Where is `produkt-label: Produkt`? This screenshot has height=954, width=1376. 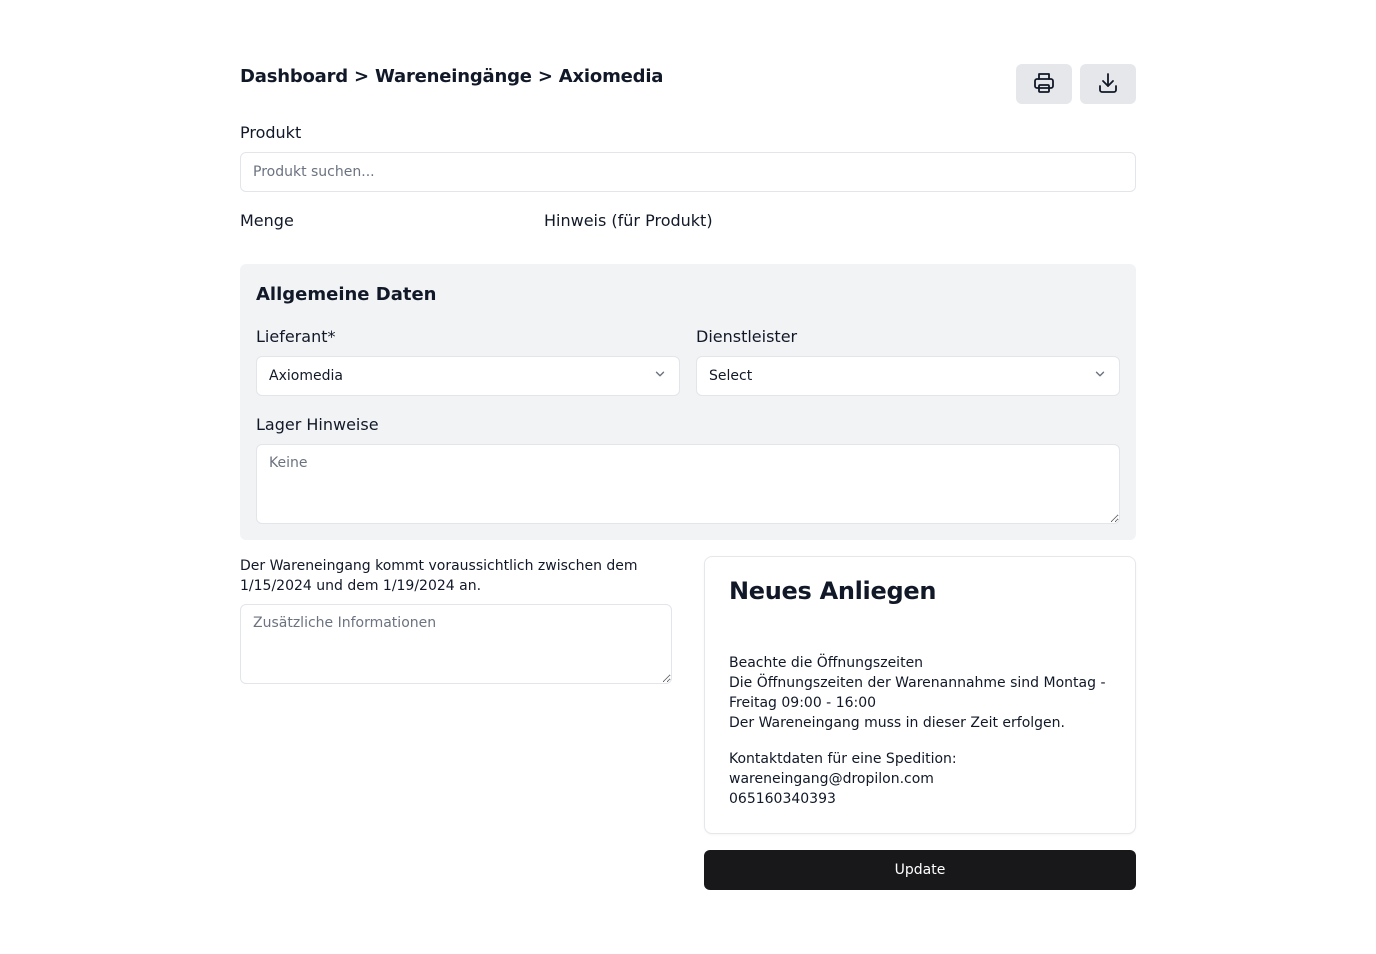
produkt-label: Produkt is located at coordinates (271, 132).